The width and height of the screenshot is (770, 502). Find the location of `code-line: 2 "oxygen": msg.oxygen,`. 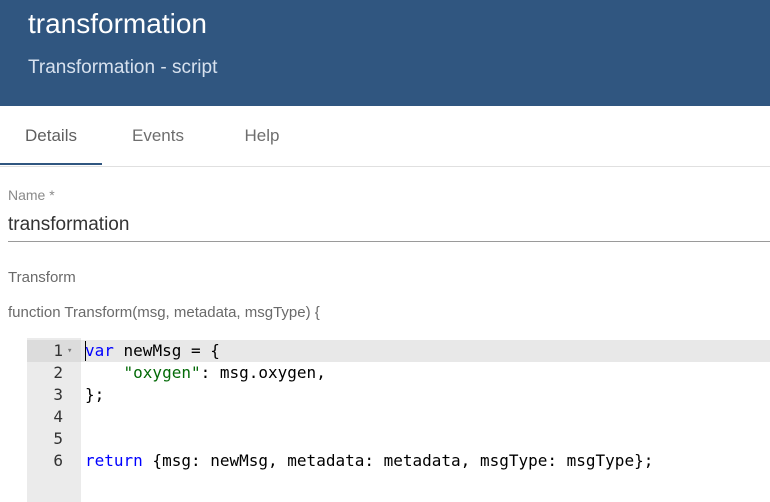

code-line: 2 "oxygen": msg.oxygen, is located at coordinates (398, 373).